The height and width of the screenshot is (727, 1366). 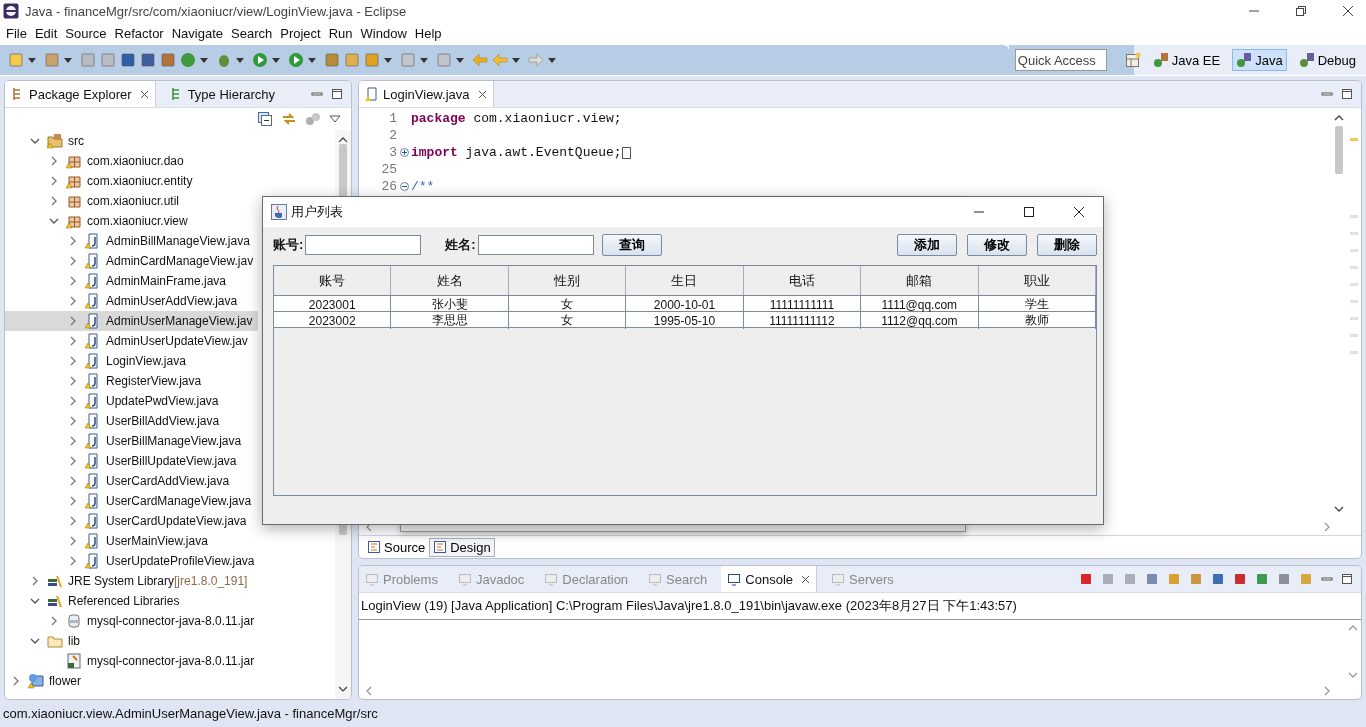 I want to click on menu-item: Search, so click(x=252, y=33).